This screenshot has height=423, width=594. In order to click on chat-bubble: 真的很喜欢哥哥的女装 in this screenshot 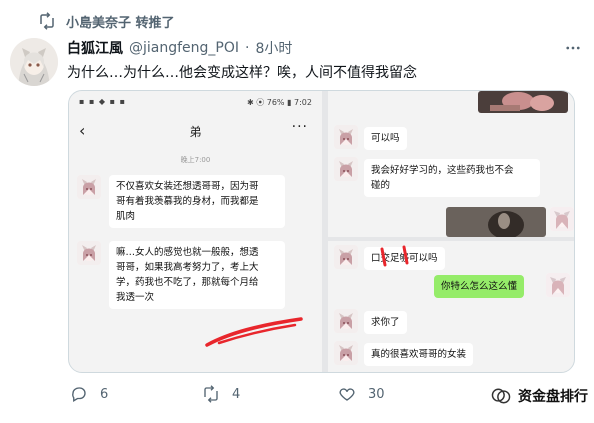, I will do `click(419, 354)`.